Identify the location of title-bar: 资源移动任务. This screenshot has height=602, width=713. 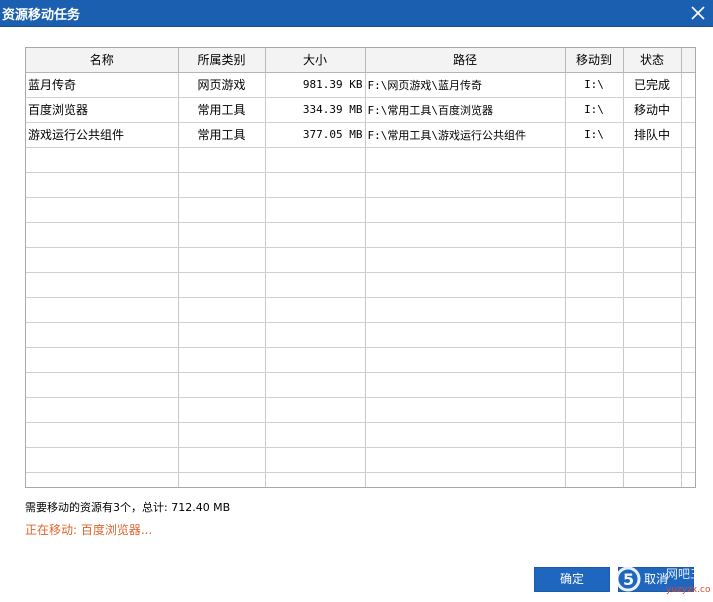
(356, 13).